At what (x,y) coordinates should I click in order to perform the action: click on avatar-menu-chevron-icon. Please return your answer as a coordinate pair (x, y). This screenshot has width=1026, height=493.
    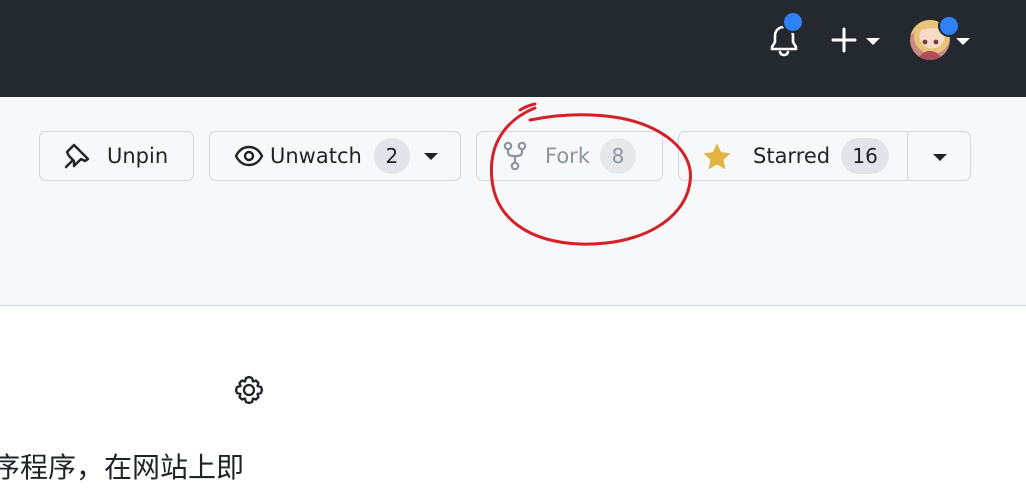
    Looking at the image, I should click on (963, 41).